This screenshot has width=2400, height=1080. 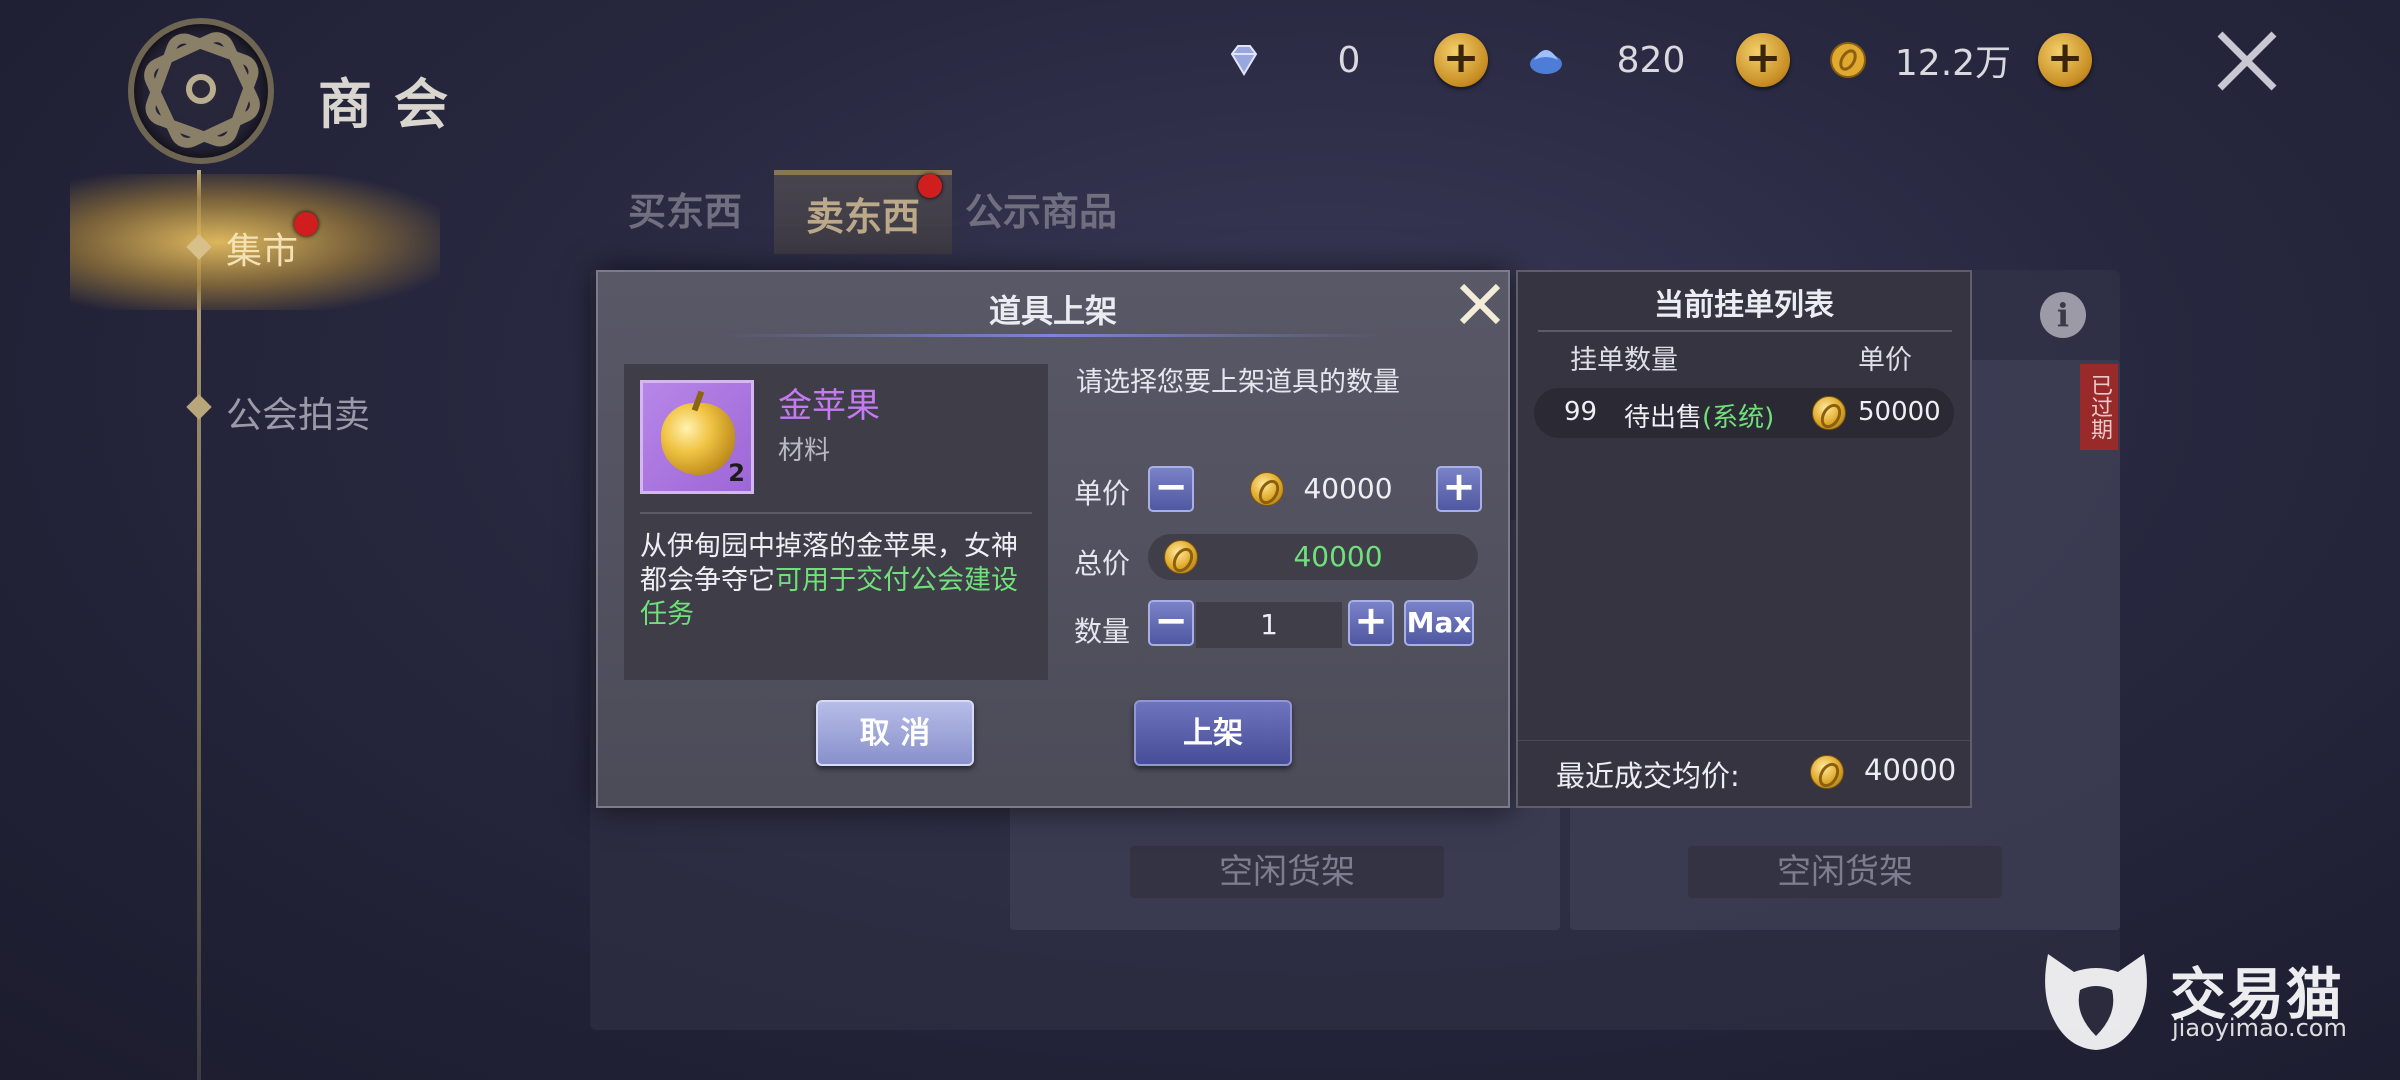 What do you see at coordinates (1624, 360) in the screenshot?
I see `column-header-quantity: 挂单数量` at bounding box center [1624, 360].